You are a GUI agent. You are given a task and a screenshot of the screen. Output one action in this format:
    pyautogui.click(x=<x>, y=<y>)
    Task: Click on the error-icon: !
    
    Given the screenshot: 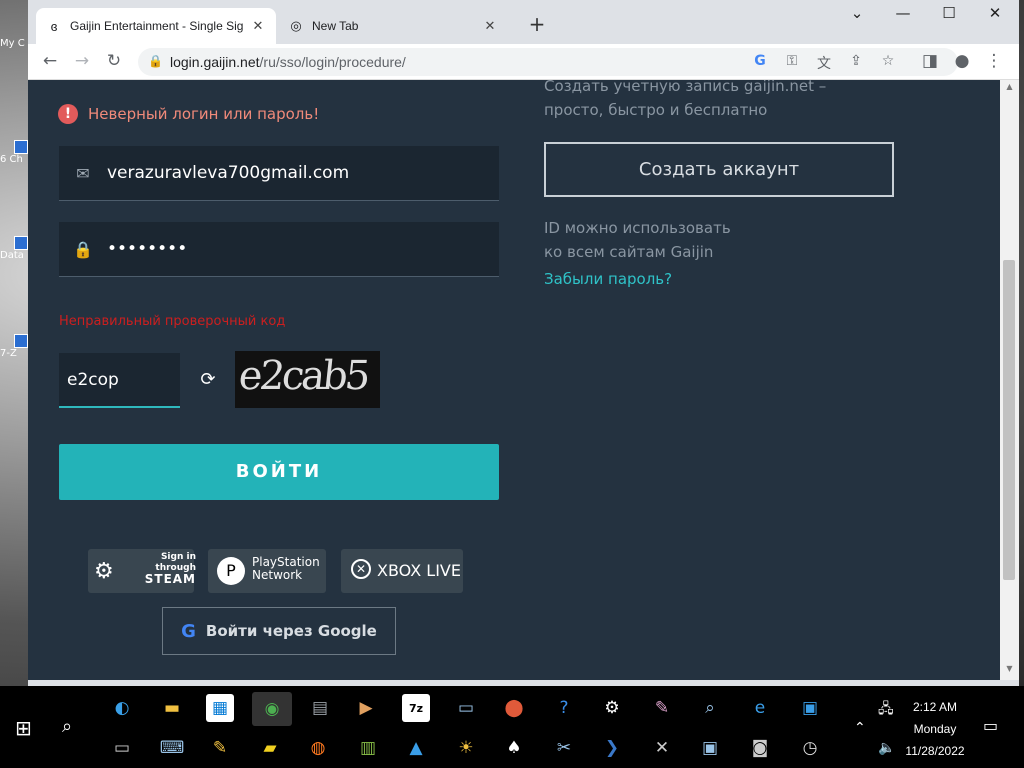 What is the action you would take?
    pyautogui.click(x=68, y=114)
    